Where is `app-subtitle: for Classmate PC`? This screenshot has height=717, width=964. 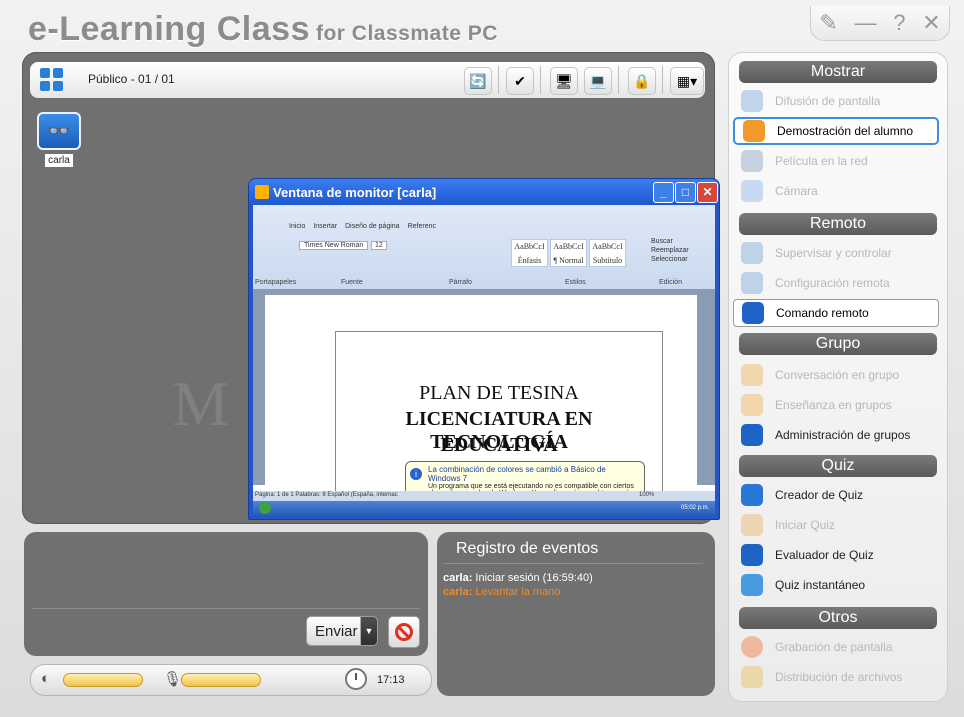
app-subtitle: for Classmate PC is located at coordinates (406, 33).